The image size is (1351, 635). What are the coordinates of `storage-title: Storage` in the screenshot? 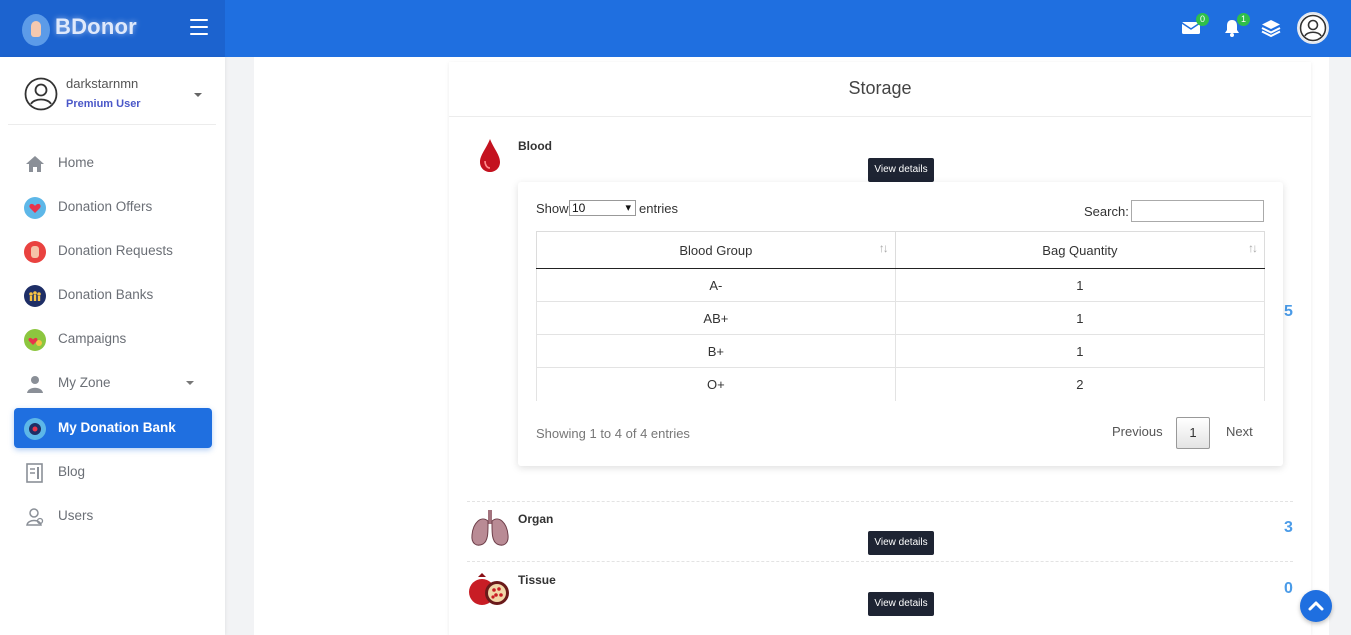 It's located at (880, 89).